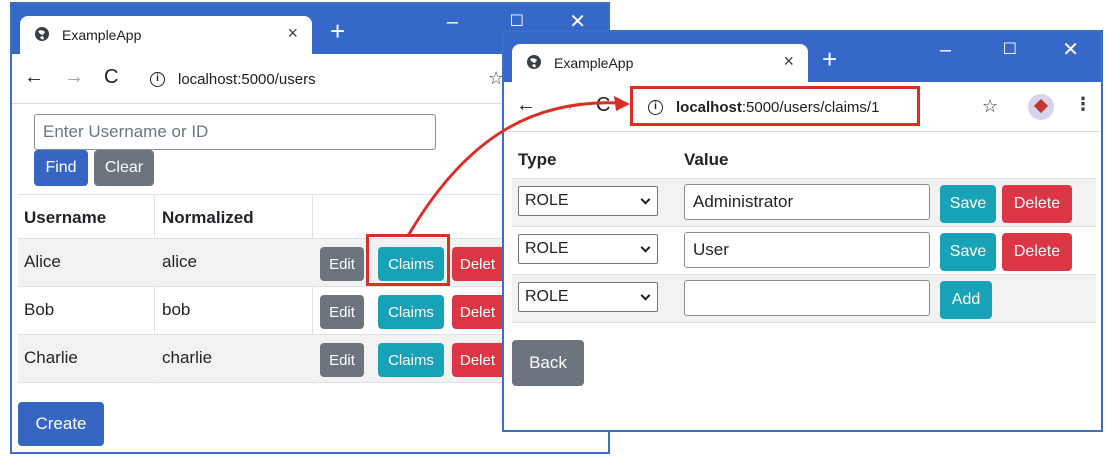  What do you see at coordinates (807, 298) in the screenshot?
I see `claim-value-input` at bounding box center [807, 298].